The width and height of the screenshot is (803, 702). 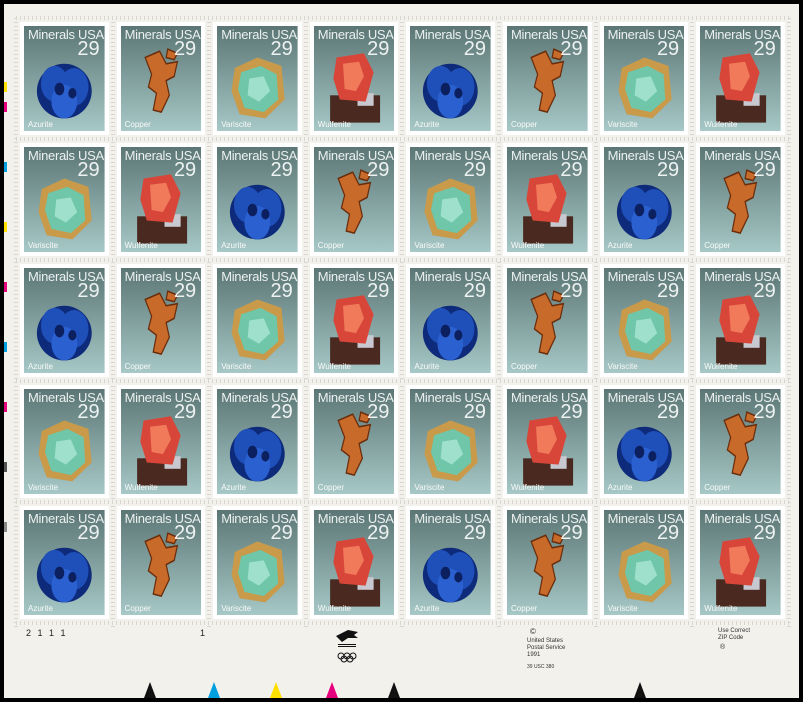 What do you see at coordinates (528, 487) in the screenshot?
I see `mineral-name: Wulfenite` at bounding box center [528, 487].